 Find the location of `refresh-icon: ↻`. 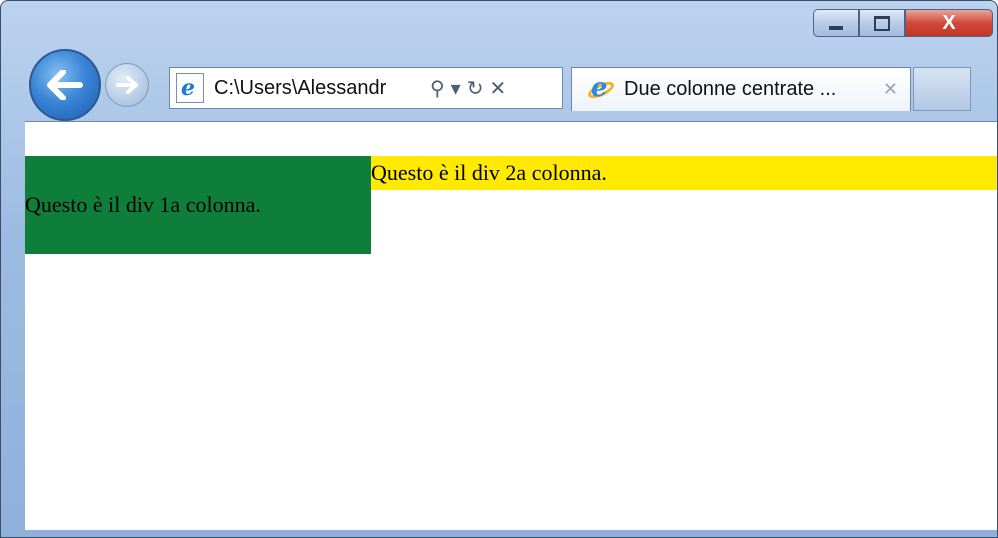

refresh-icon: ↻ is located at coordinates (475, 88).